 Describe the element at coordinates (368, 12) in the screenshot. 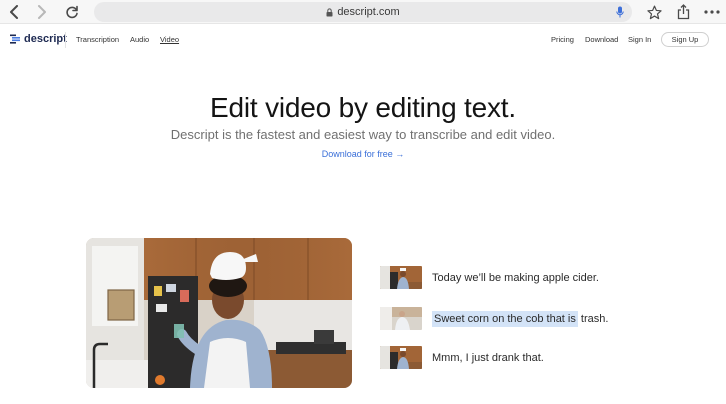

I see `url-text: descript.com` at that location.